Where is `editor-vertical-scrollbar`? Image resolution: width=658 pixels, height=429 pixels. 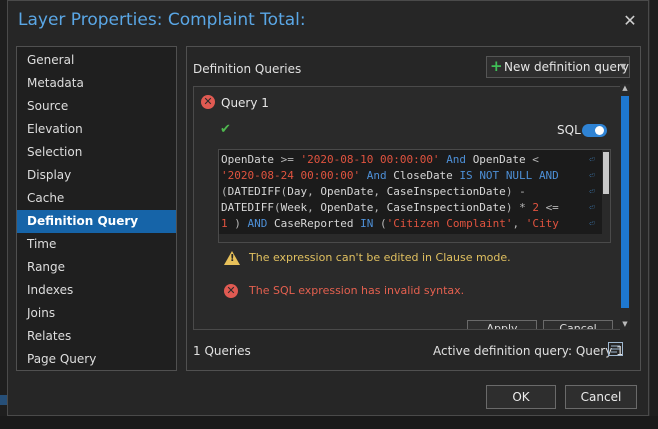 editor-vertical-scrollbar is located at coordinates (606, 196).